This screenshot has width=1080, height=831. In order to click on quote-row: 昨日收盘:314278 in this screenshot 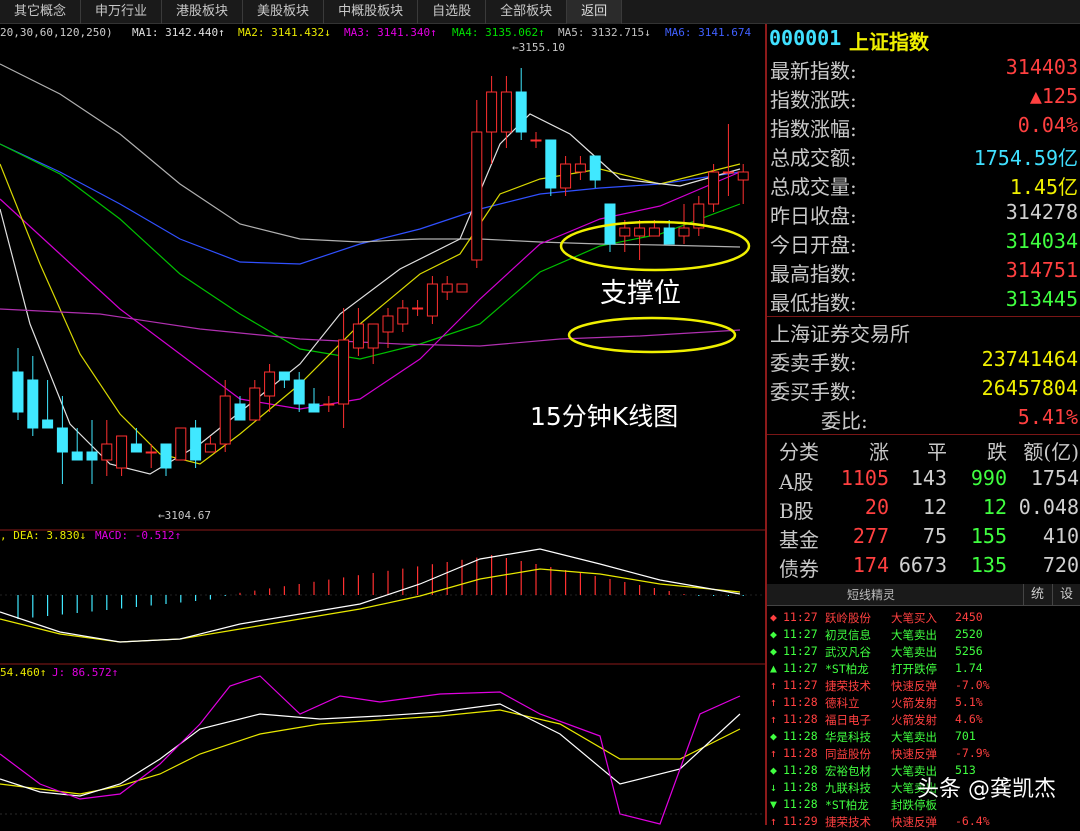, I will do `click(923, 214)`.